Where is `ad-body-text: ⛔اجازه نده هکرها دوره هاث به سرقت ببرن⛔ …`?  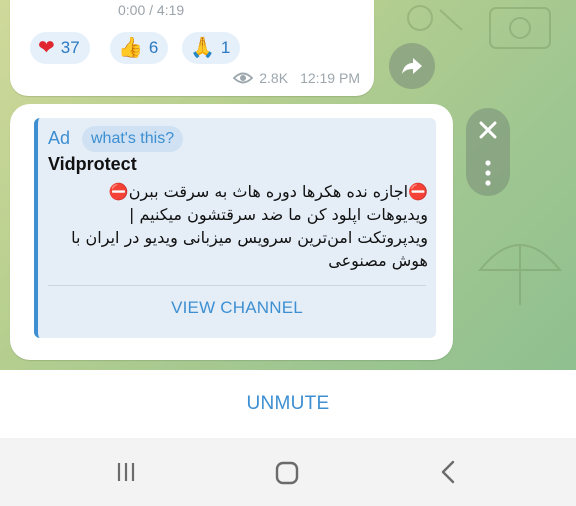
ad-body-text: ⛔اجازه نده هکرها دوره هاث به سرقت ببرن⛔ … is located at coordinates (249, 226).